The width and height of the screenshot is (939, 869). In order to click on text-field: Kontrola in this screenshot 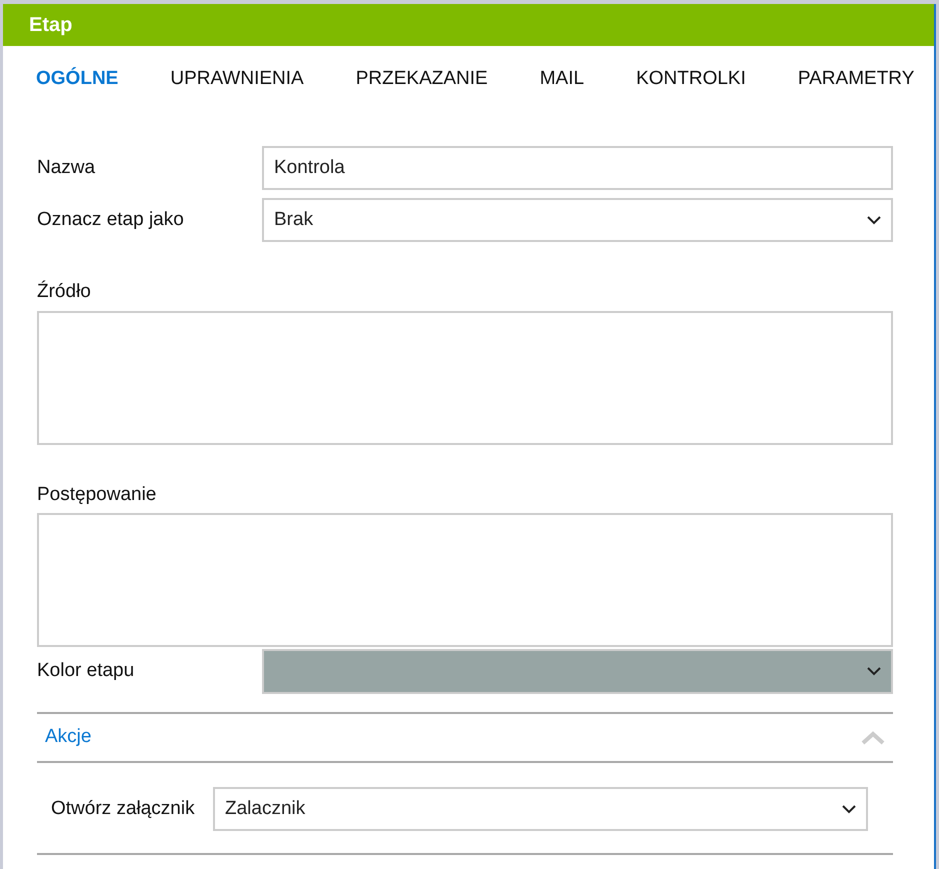, I will do `click(577, 168)`.